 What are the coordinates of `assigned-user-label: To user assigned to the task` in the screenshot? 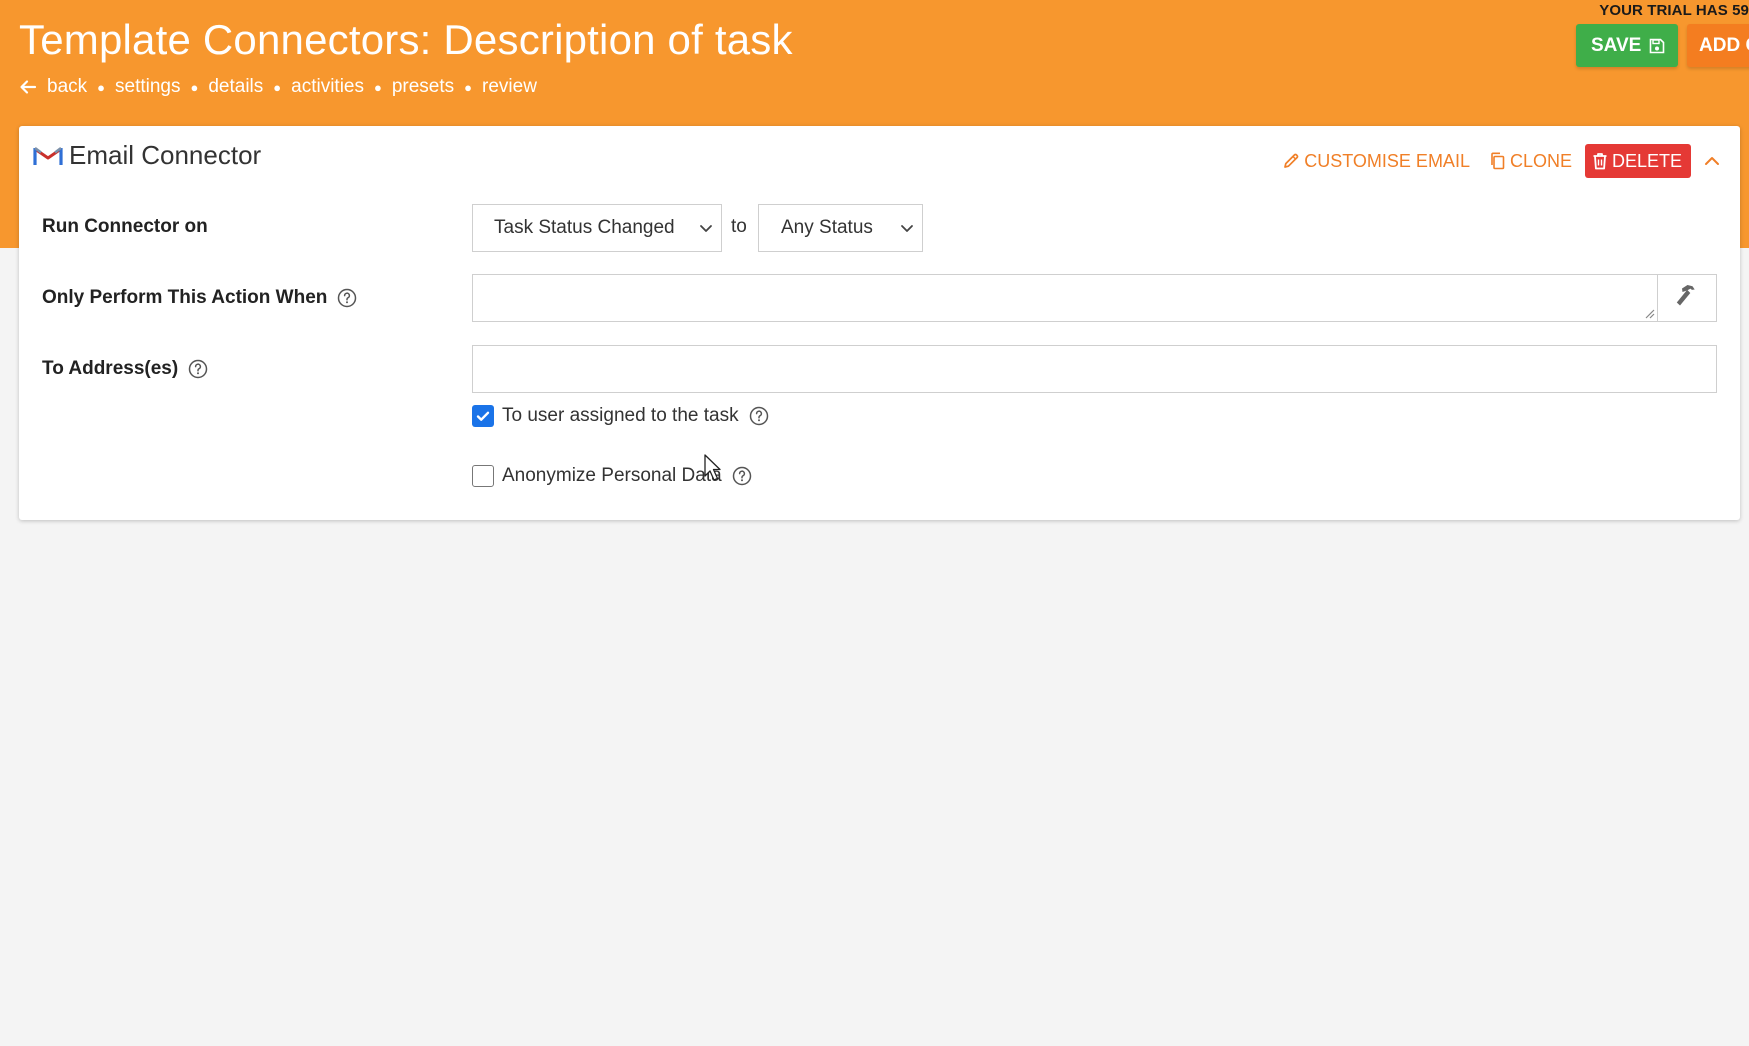 It's located at (620, 415).